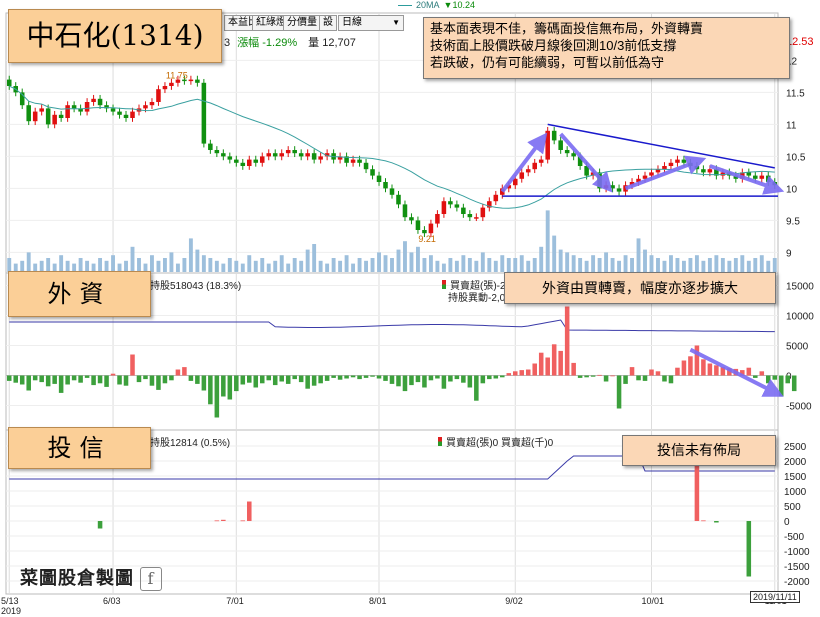 Image resolution: width=820 pixels, height=617 pixels. I want to click on toolbar-price-volume-button: 分價量, so click(302, 23).